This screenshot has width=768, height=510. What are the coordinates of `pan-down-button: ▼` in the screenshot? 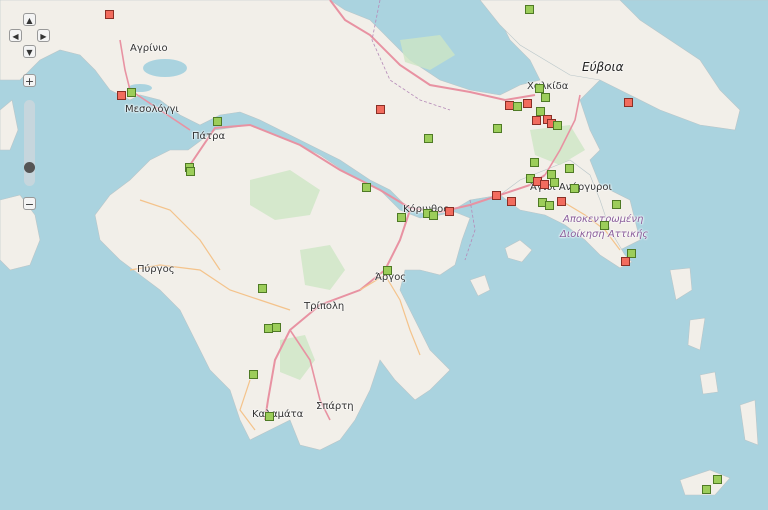 It's located at (29, 51).